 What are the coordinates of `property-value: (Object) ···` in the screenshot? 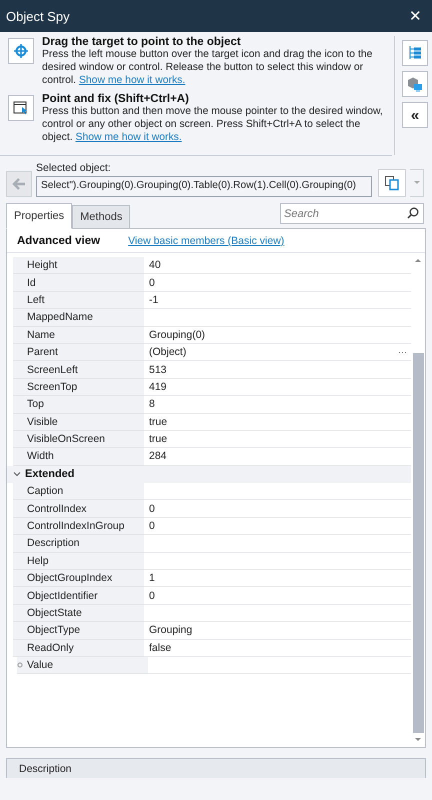 It's located at (277, 353).